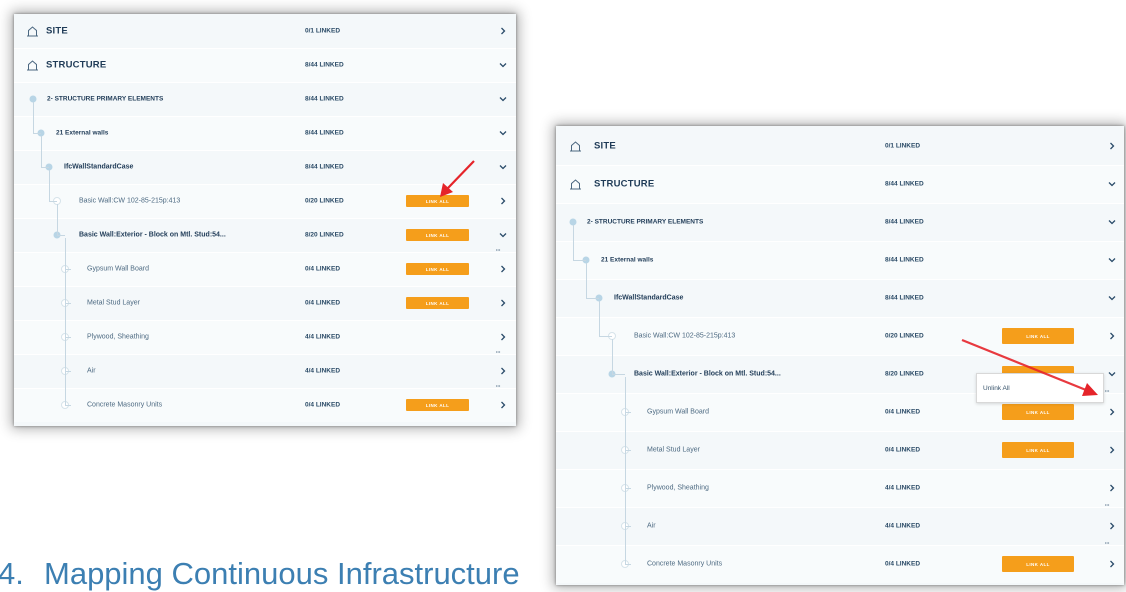 This screenshot has width=1126, height=592. Describe the element at coordinates (457, 178) in the screenshot. I see `arrow-to-link-all-icon` at that location.